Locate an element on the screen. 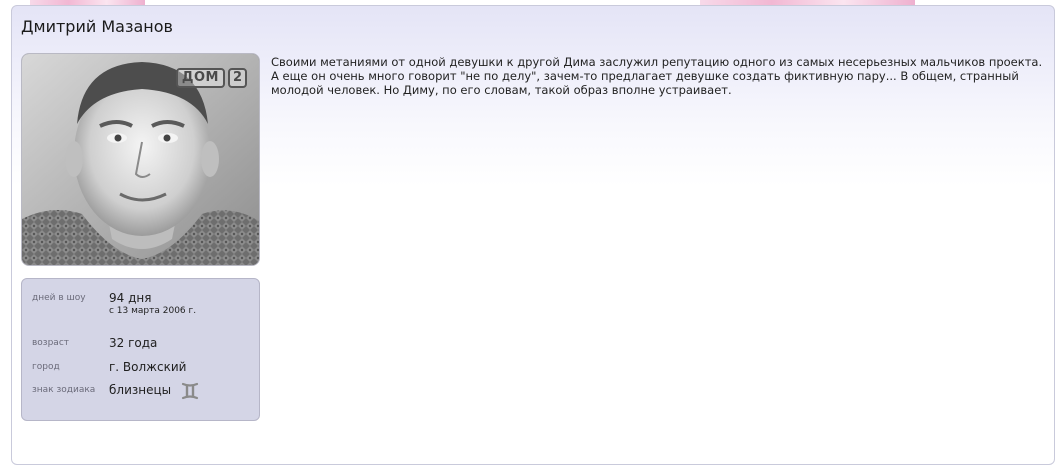  dom2-logo-text: ДОМ is located at coordinates (200, 78).